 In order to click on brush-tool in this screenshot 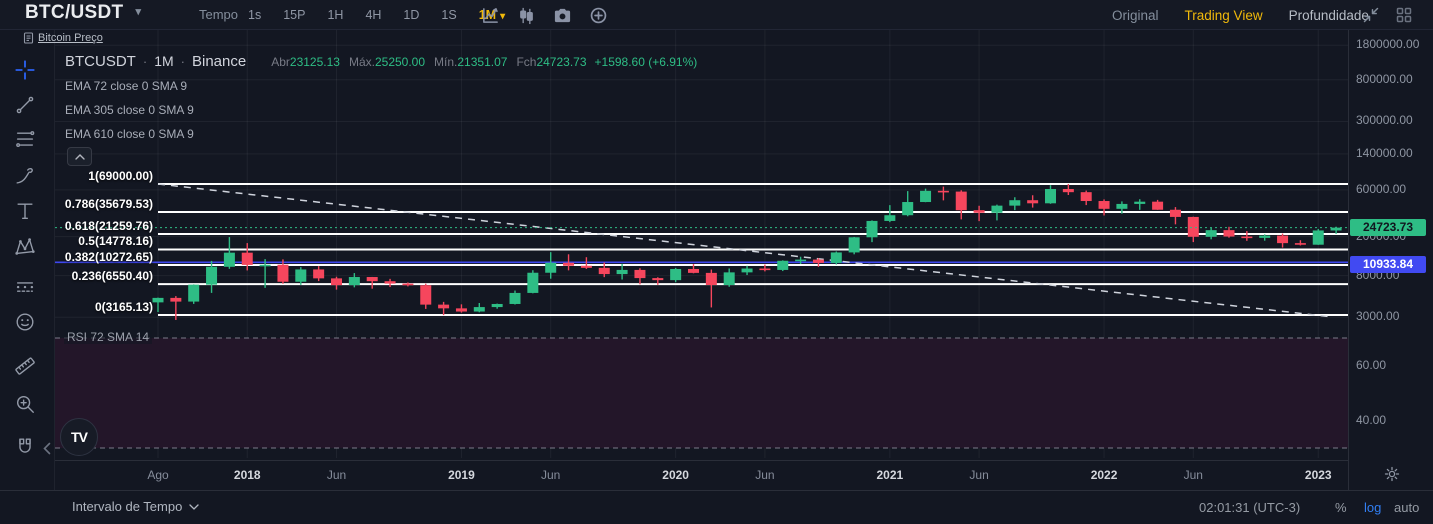, I will do `click(25, 176)`.